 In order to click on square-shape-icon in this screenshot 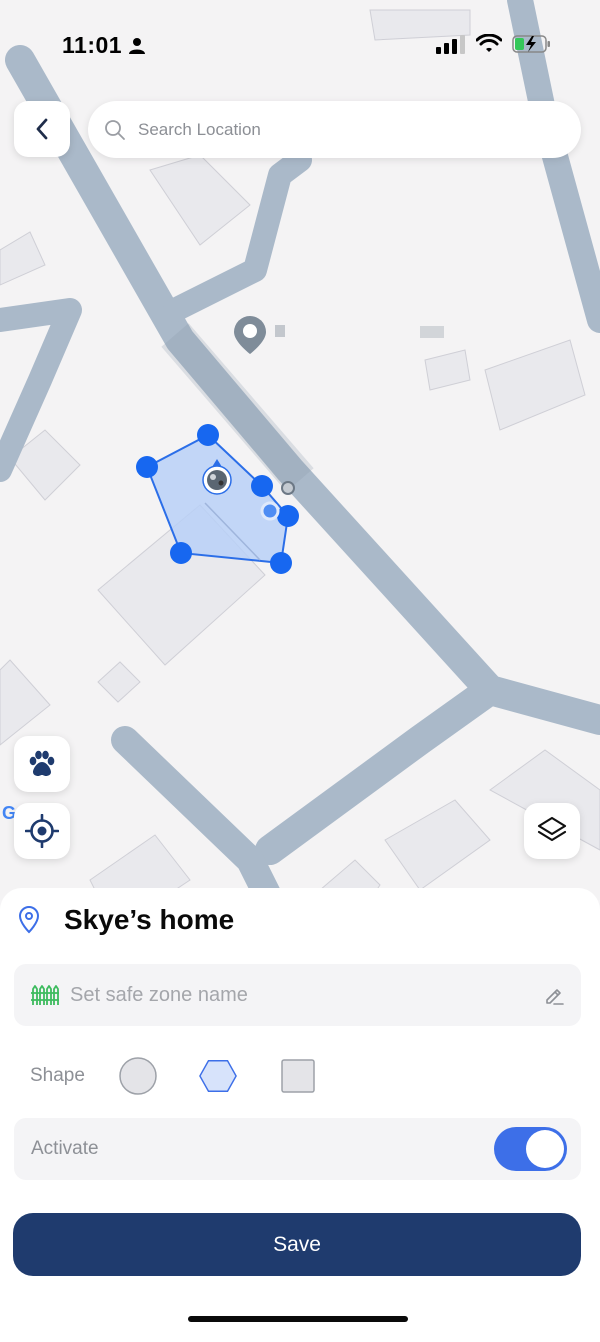, I will do `click(298, 1076)`.